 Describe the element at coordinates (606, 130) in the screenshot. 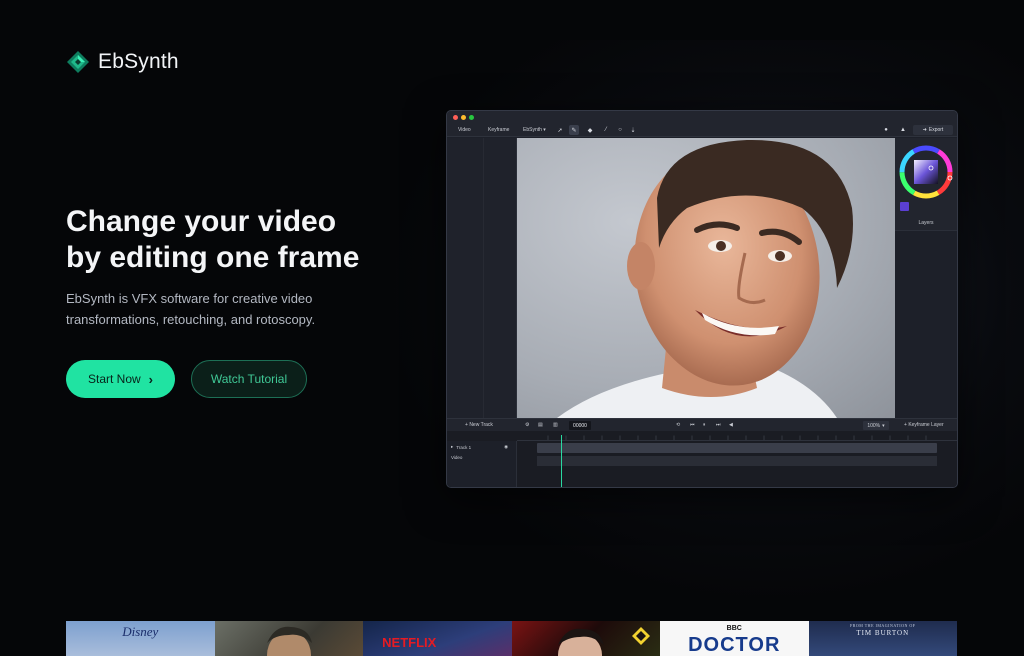

I see `eyedropper-tool-icon: ⁄` at that location.